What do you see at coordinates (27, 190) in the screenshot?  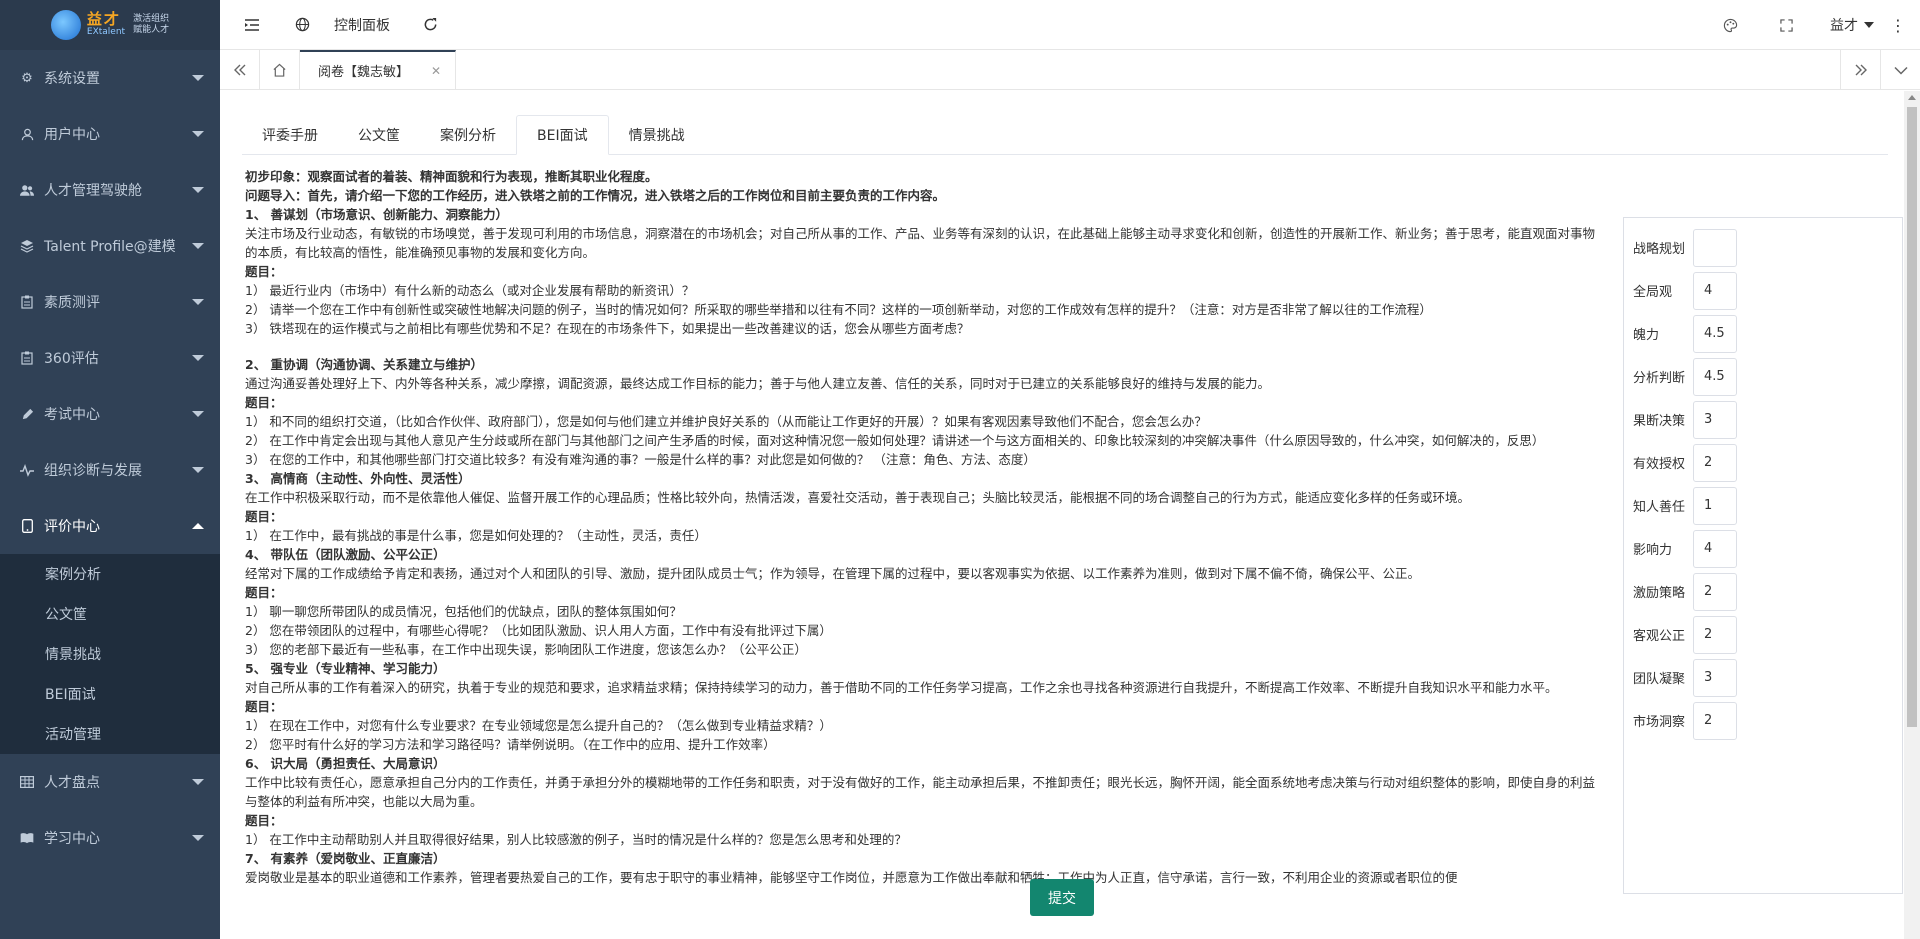 I see `users-icon` at bounding box center [27, 190].